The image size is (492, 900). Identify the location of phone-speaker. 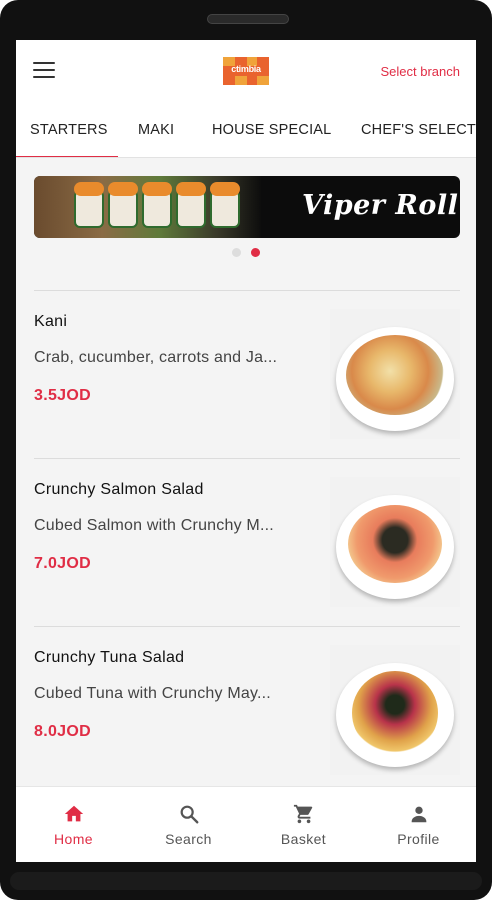
(248, 19).